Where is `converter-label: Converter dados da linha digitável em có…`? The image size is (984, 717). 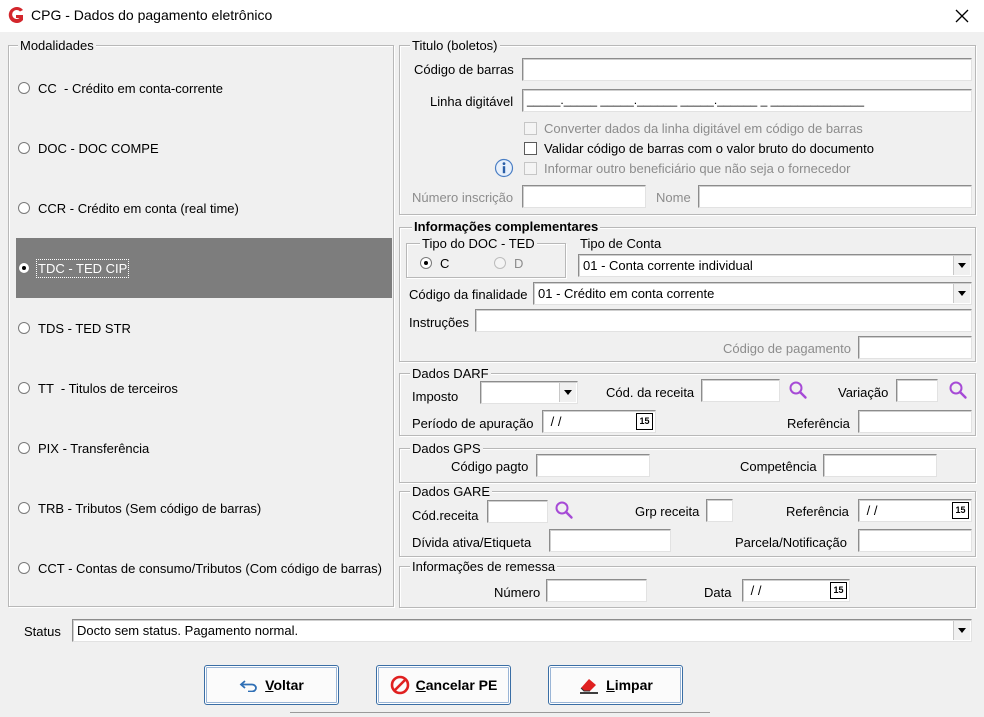
converter-label: Converter dados da linha digitável em có… is located at coordinates (703, 128).